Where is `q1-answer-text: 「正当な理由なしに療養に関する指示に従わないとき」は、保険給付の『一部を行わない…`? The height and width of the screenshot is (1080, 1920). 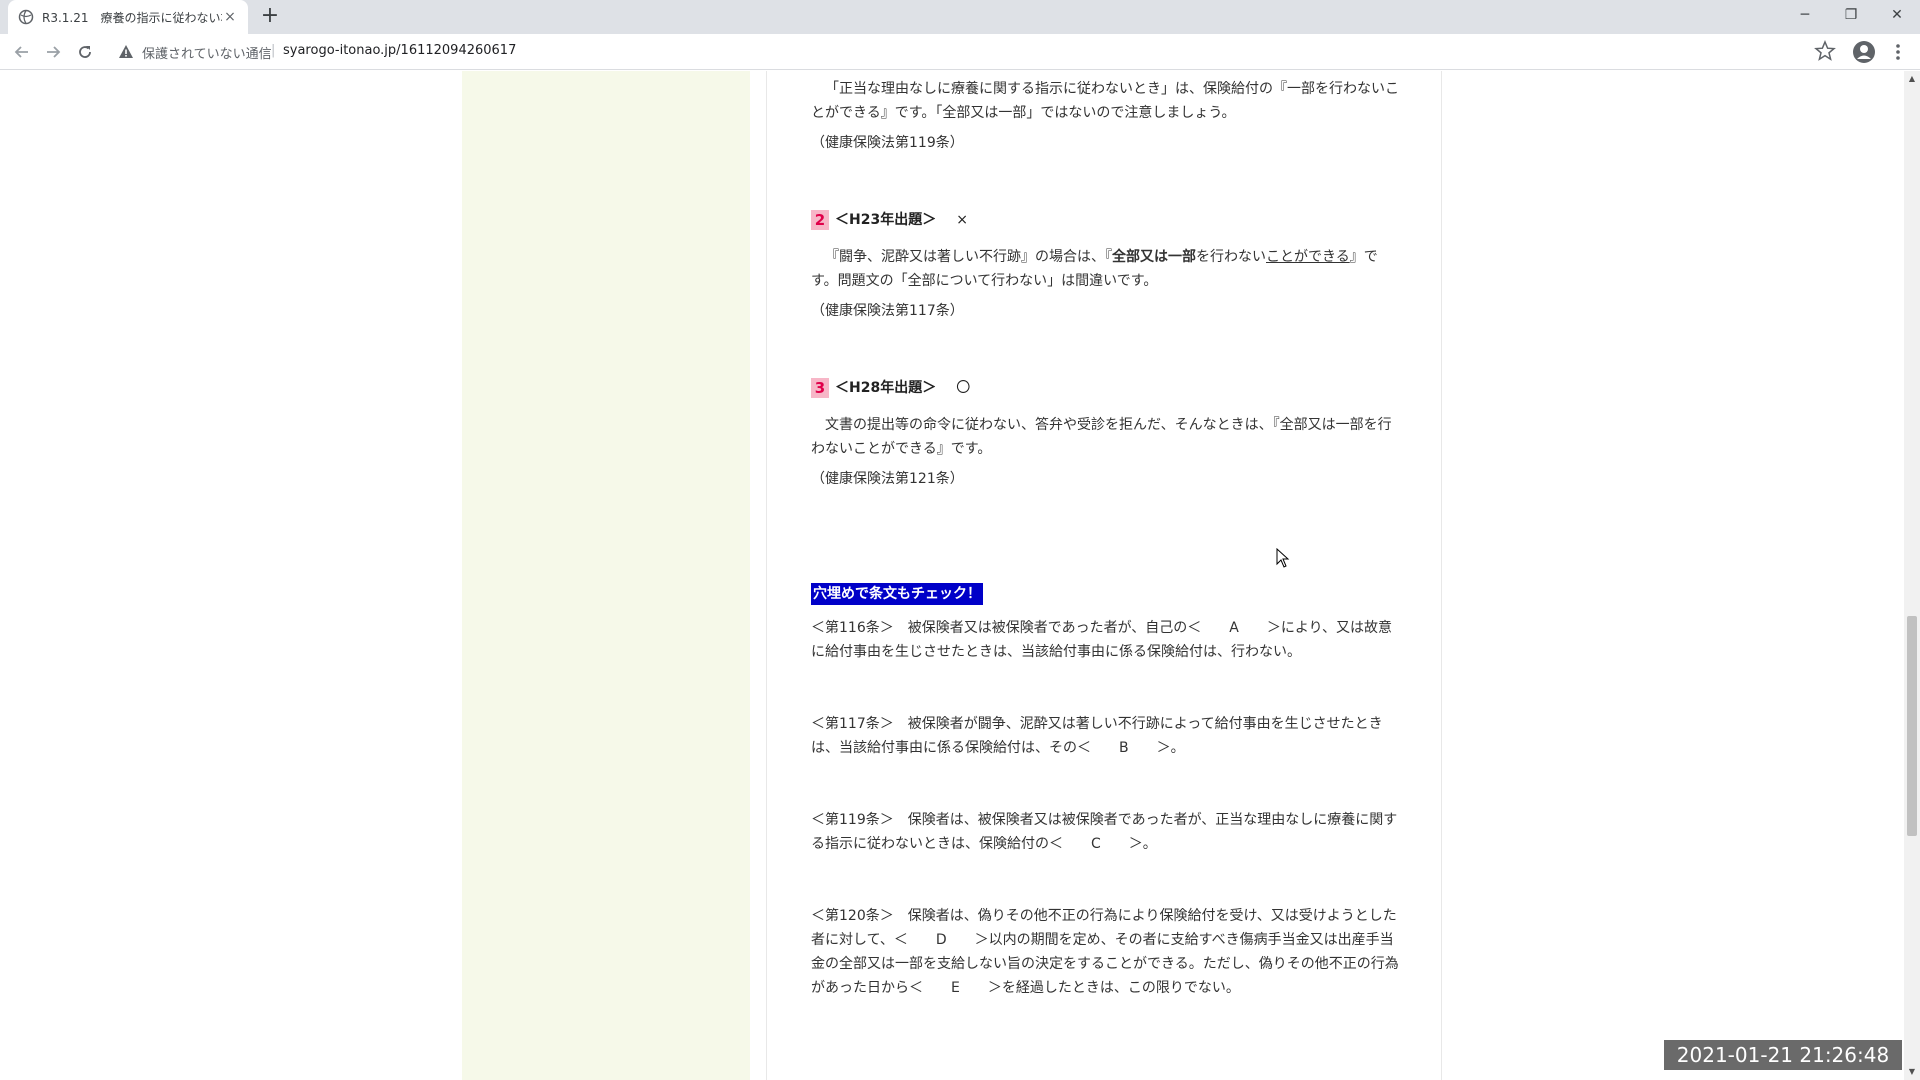
q1-answer-text: 「正当な理由なしに療養に関する指示に従わないとき」は、保険給付の『一部を行わない… is located at coordinates (1105, 101).